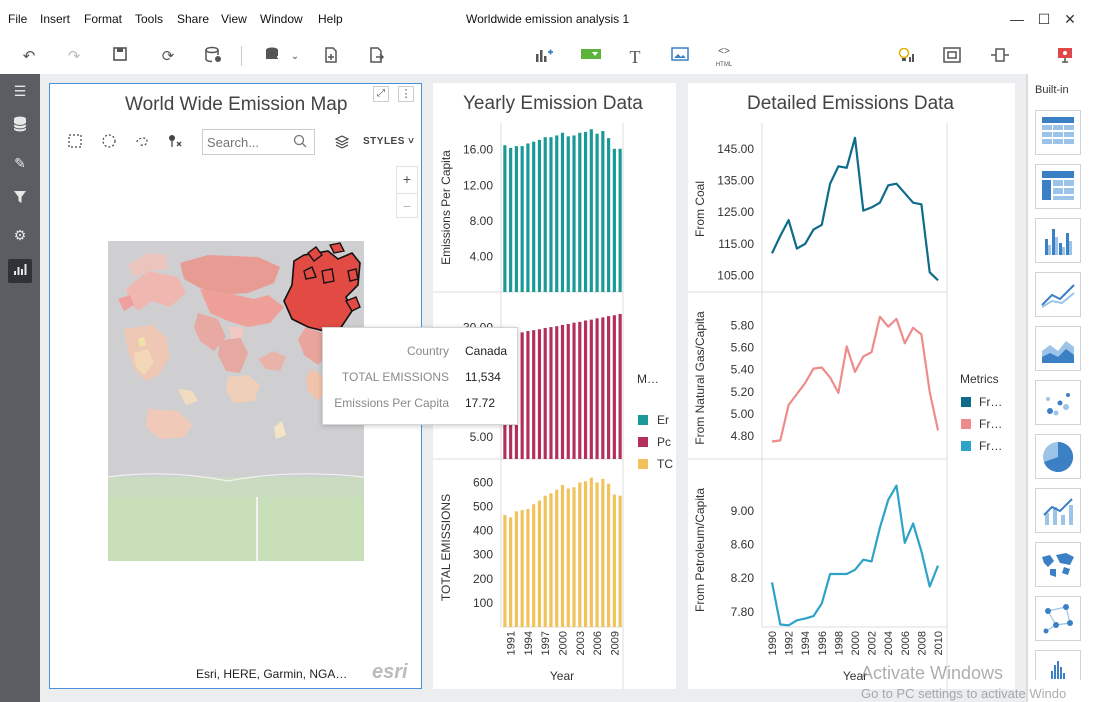 The height and width of the screenshot is (702, 1093). What do you see at coordinates (103, 19) in the screenshot?
I see `menu-format: Format` at bounding box center [103, 19].